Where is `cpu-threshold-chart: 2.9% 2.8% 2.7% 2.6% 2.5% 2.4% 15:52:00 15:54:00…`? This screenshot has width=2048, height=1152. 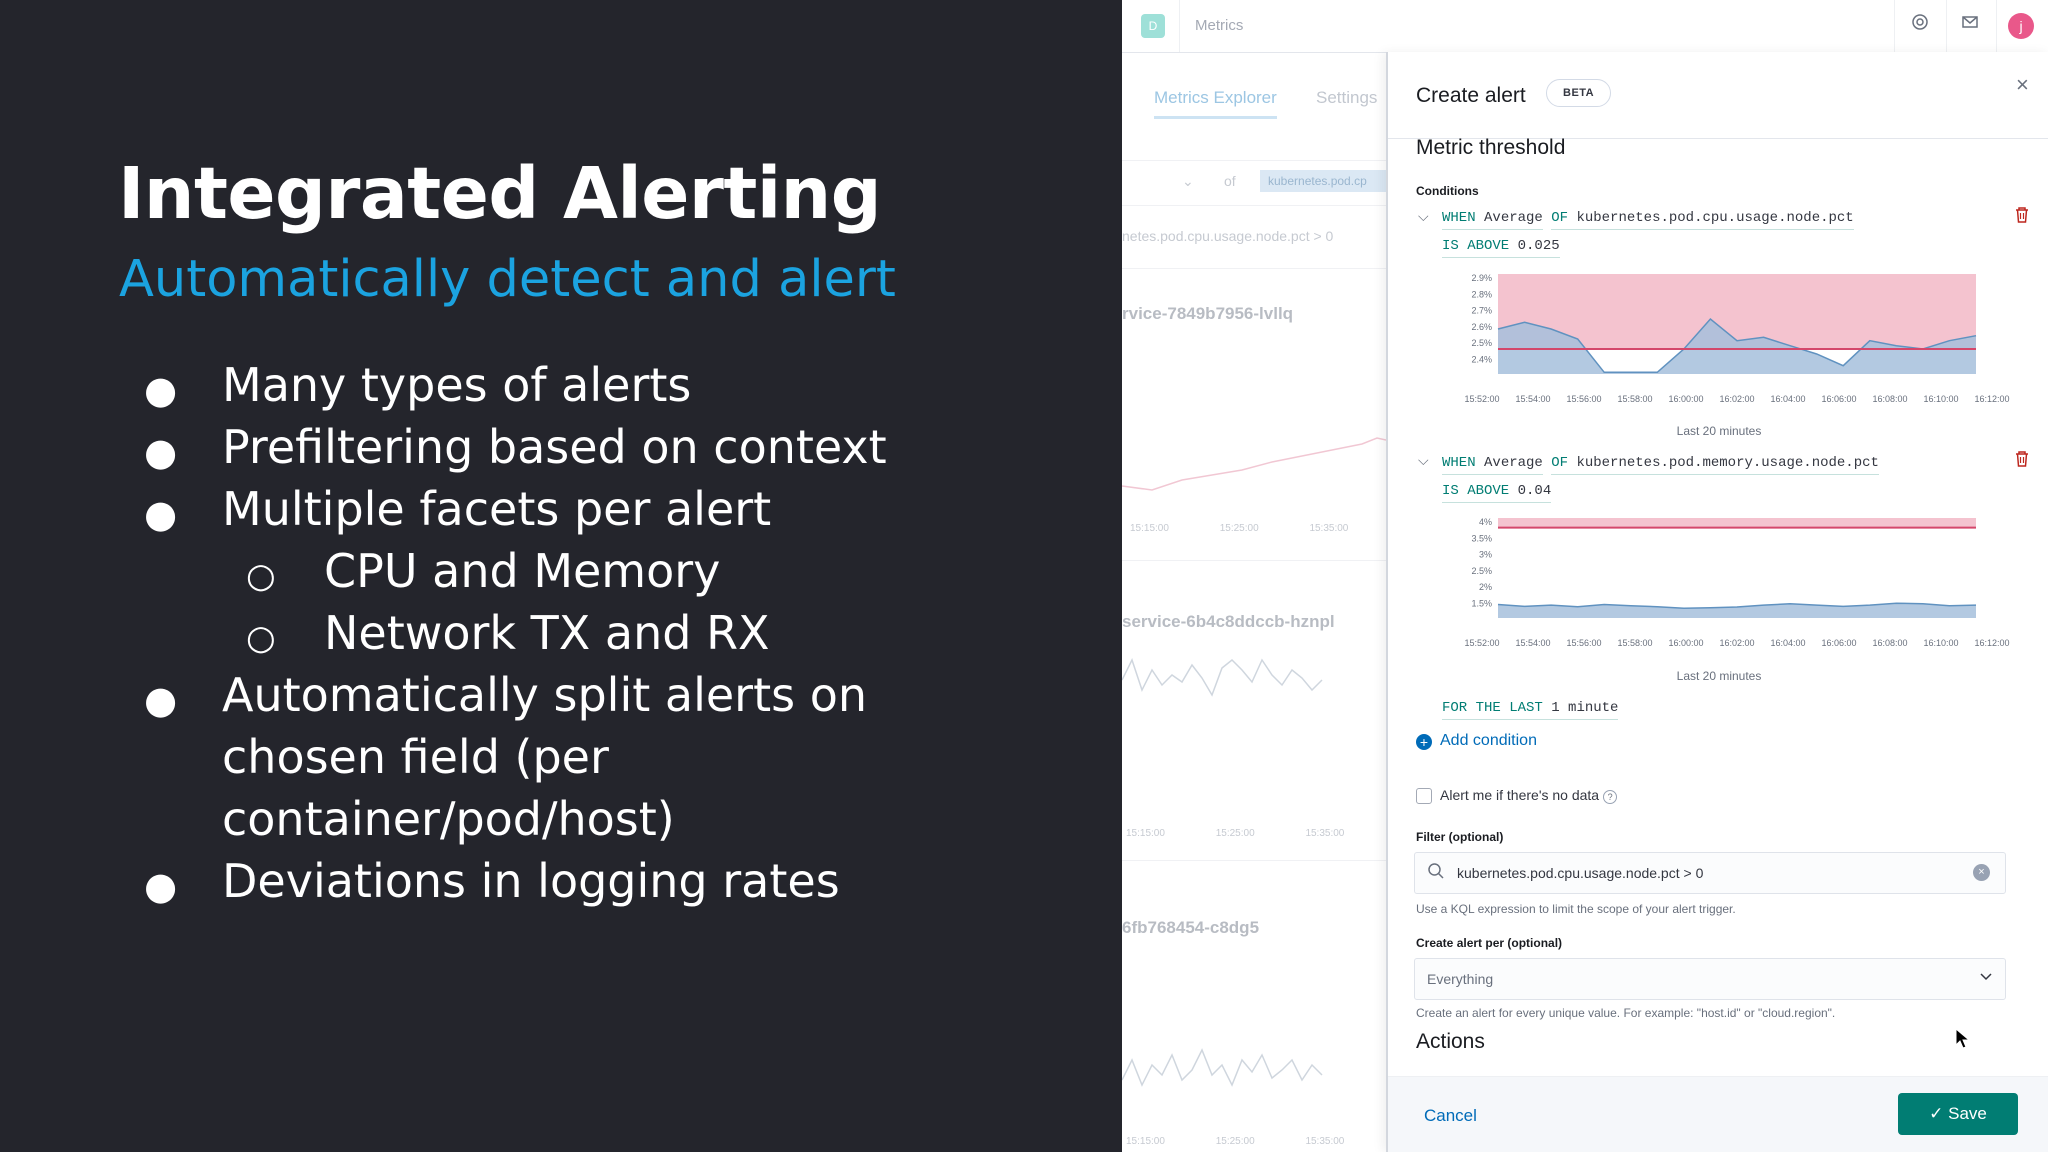 cpu-threshold-chart: 2.9% 2.8% 2.7% 2.6% 2.5% 2.4% 15:52:00 15:54:00… is located at coordinates (1737, 339).